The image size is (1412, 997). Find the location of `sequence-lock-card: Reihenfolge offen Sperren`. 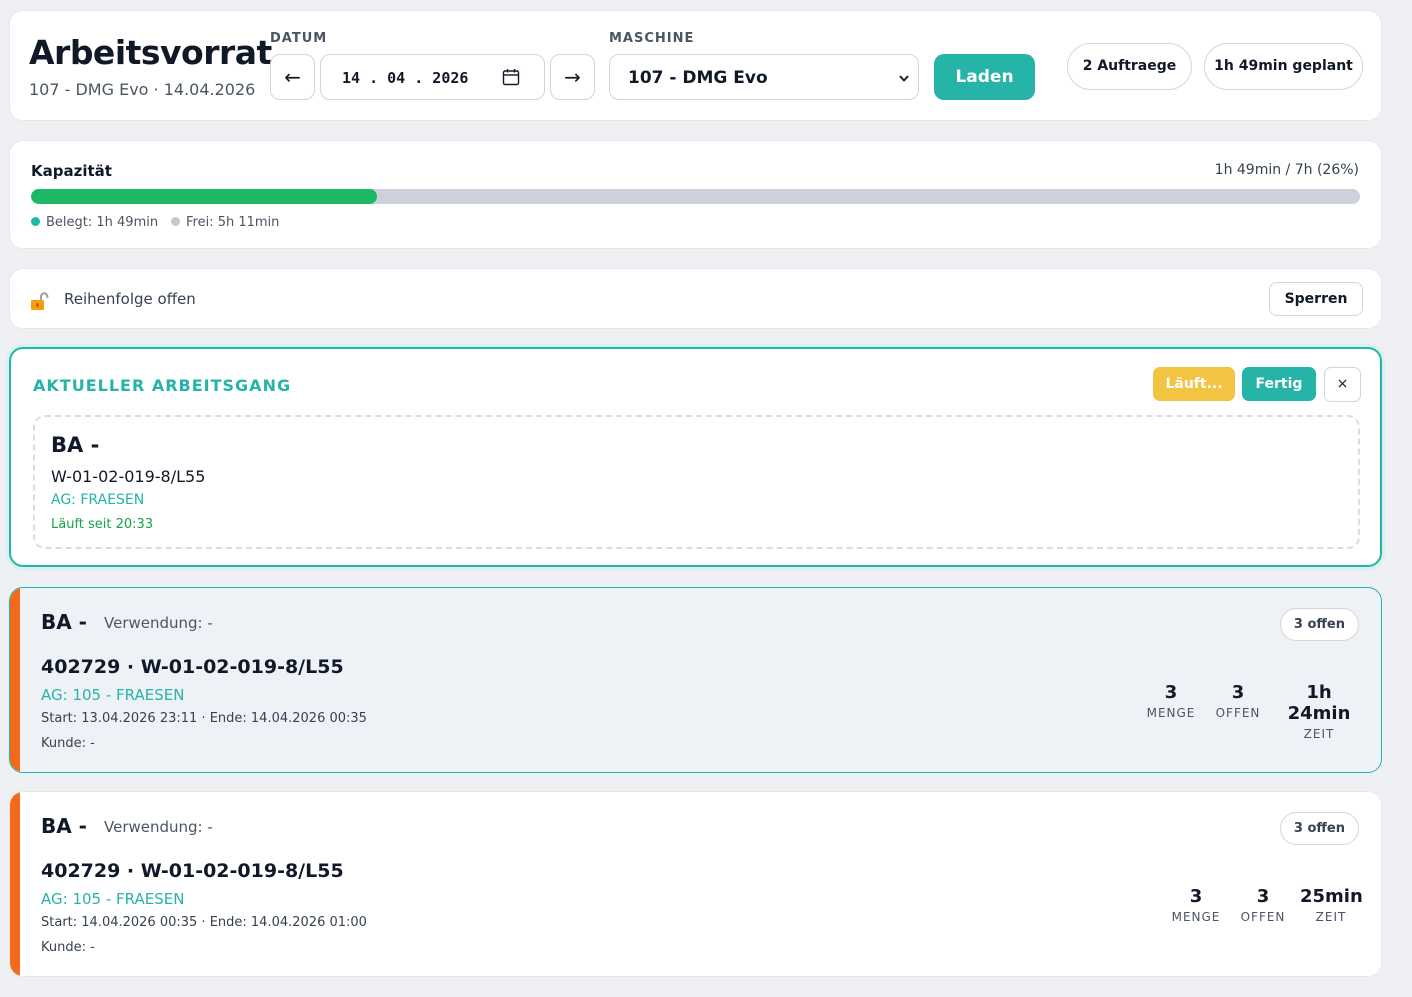

sequence-lock-card: Reihenfolge offen Sperren is located at coordinates (695, 298).